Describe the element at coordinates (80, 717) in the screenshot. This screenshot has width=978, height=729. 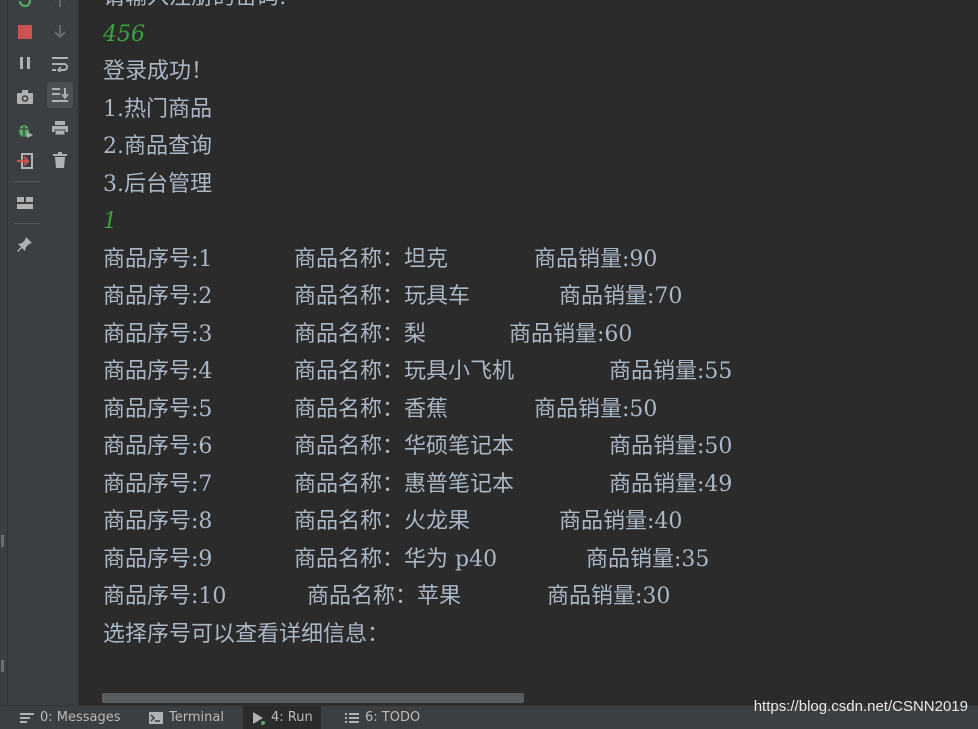
I see `tab-label: 0: Messages` at that location.